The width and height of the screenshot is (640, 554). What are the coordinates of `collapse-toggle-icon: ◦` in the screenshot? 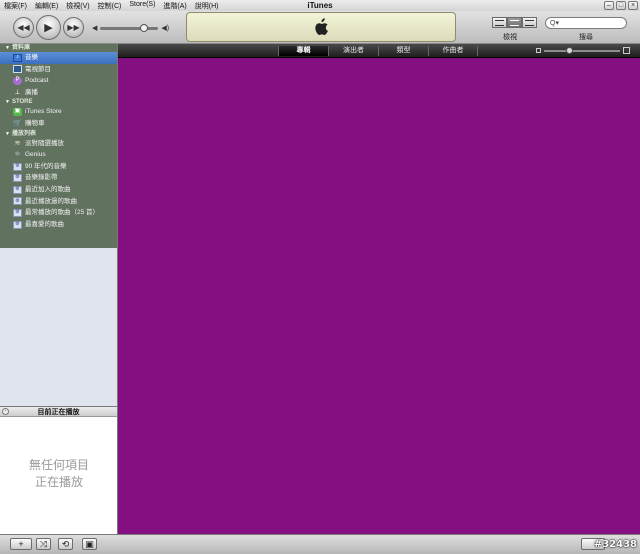 It's located at (5, 411).